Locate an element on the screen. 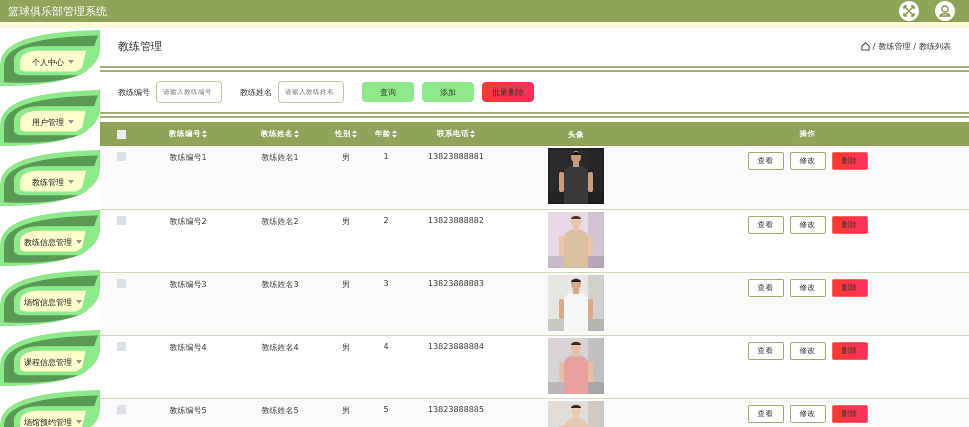 This screenshot has height=427, width=969. menu-item: 场馆预约管理 is located at coordinates (50, 408).